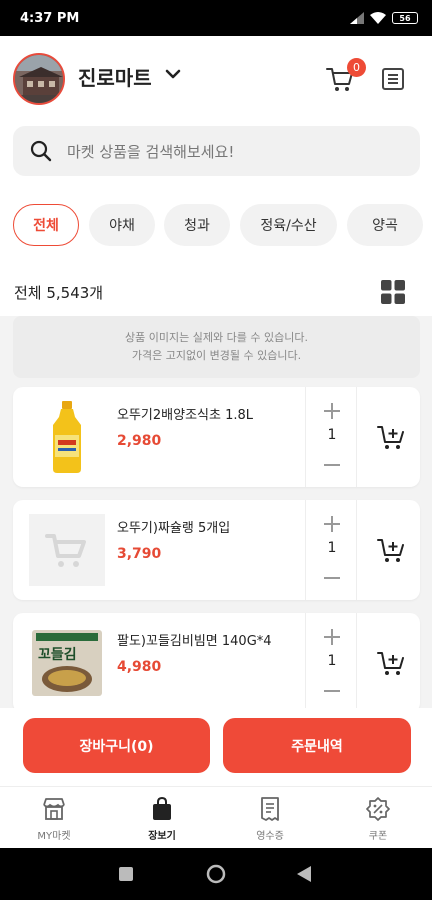 This screenshot has width=432, height=900. What do you see at coordinates (194, 639) in the screenshot?
I see `product-name: 팔도)꼬들김비빔면 140G*4` at bounding box center [194, 639].